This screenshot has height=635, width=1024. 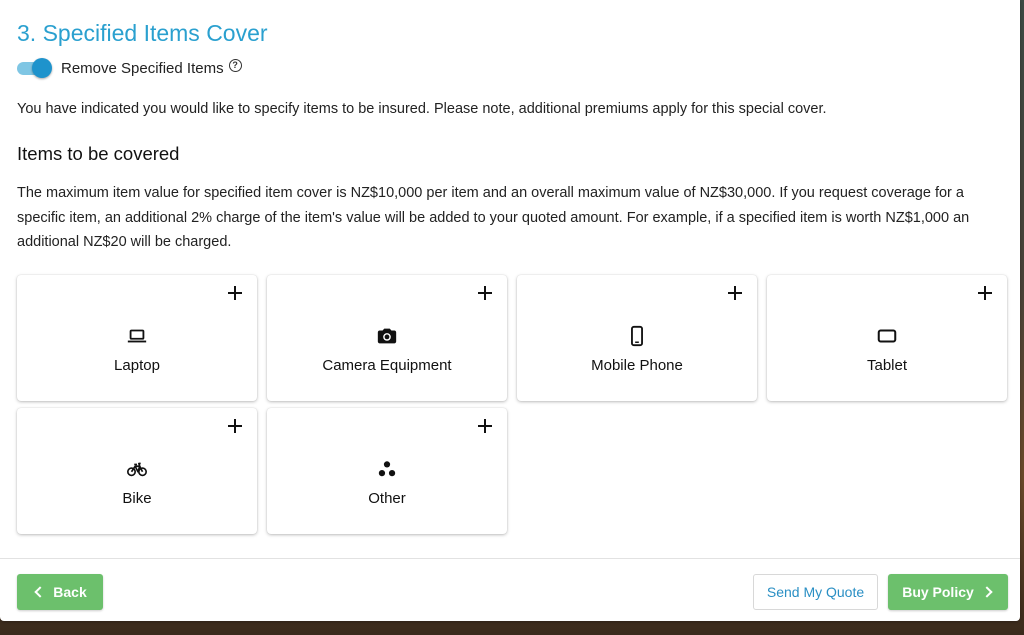 I want to click on toggle-knob, so click(x=42, y=68).